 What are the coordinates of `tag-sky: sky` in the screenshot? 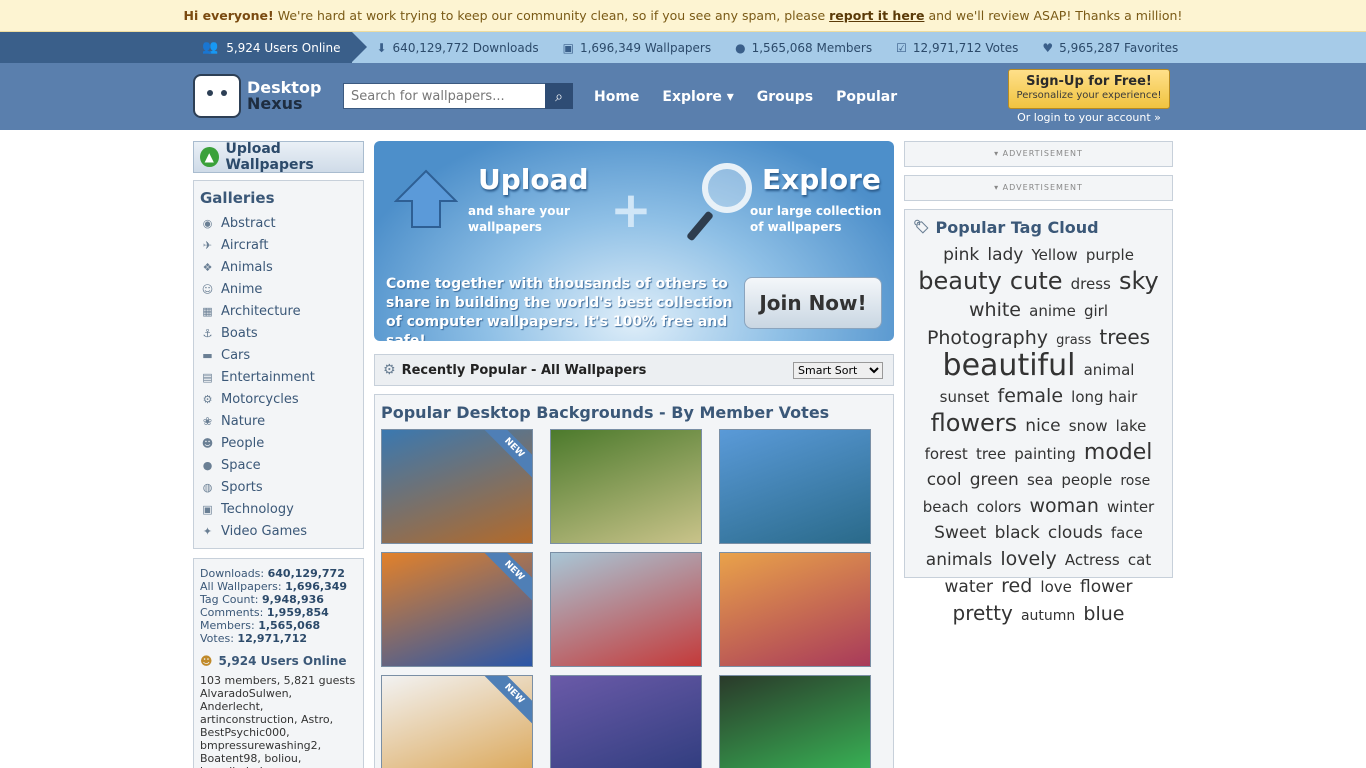 It's located at (1139, 281).